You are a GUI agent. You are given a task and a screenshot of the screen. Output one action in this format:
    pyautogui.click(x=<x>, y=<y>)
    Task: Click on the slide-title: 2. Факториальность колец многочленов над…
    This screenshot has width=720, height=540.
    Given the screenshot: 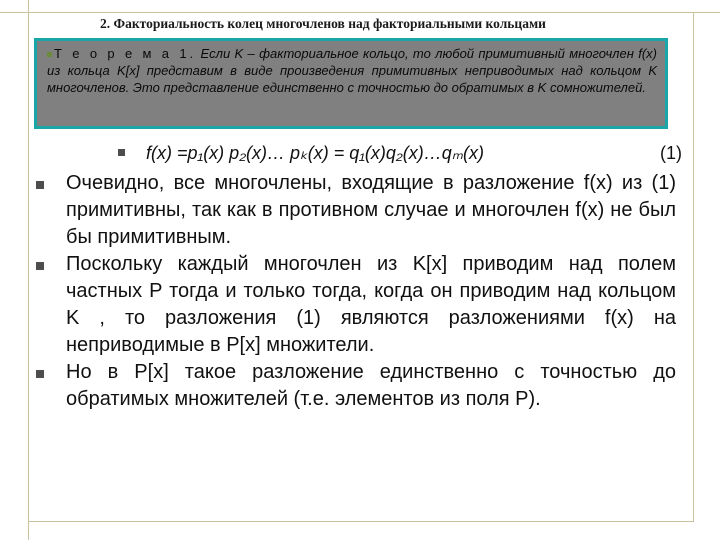 What is the action you would take?
    pyautogui.click(x=323, y=23)
    